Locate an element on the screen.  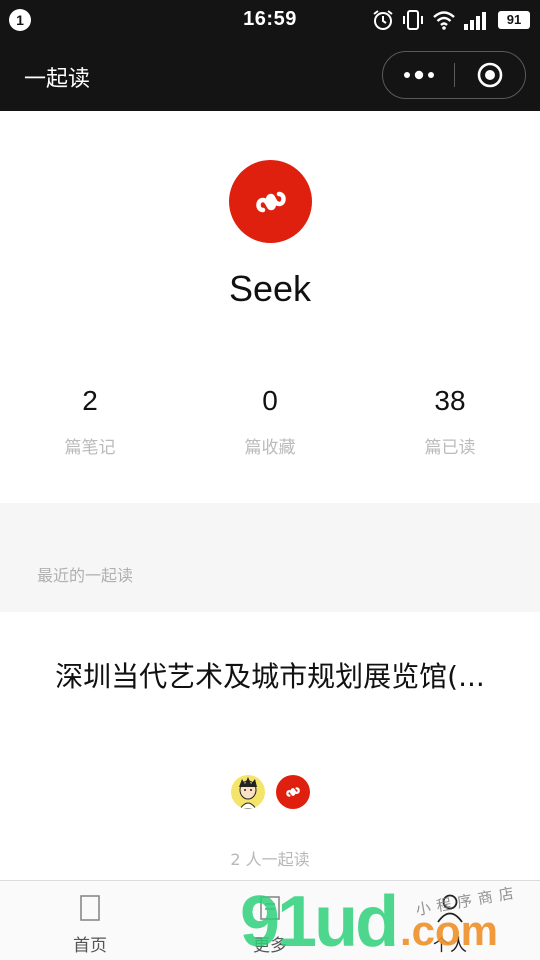
stat-label: 篇笔记 is located at coordinates (90, 448).